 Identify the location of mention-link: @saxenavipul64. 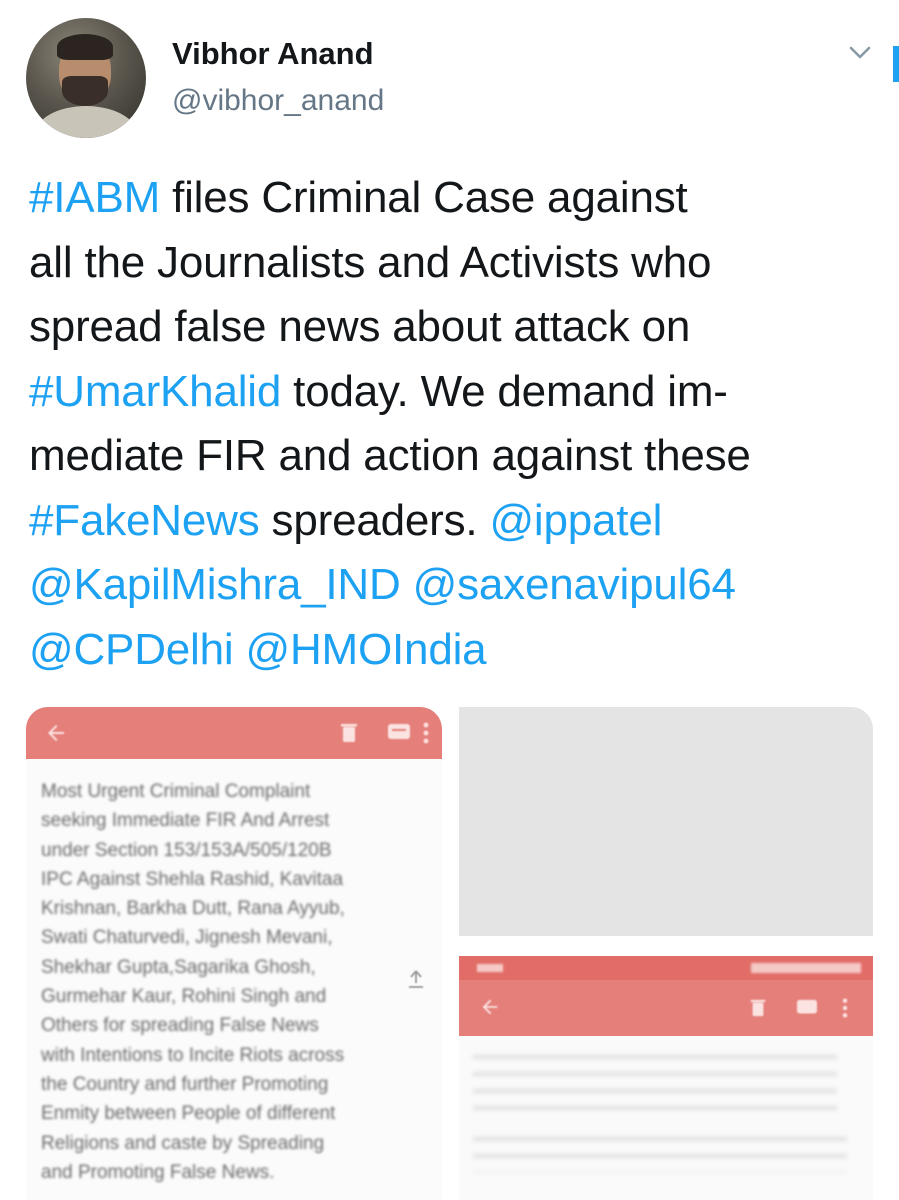
(574, 584).